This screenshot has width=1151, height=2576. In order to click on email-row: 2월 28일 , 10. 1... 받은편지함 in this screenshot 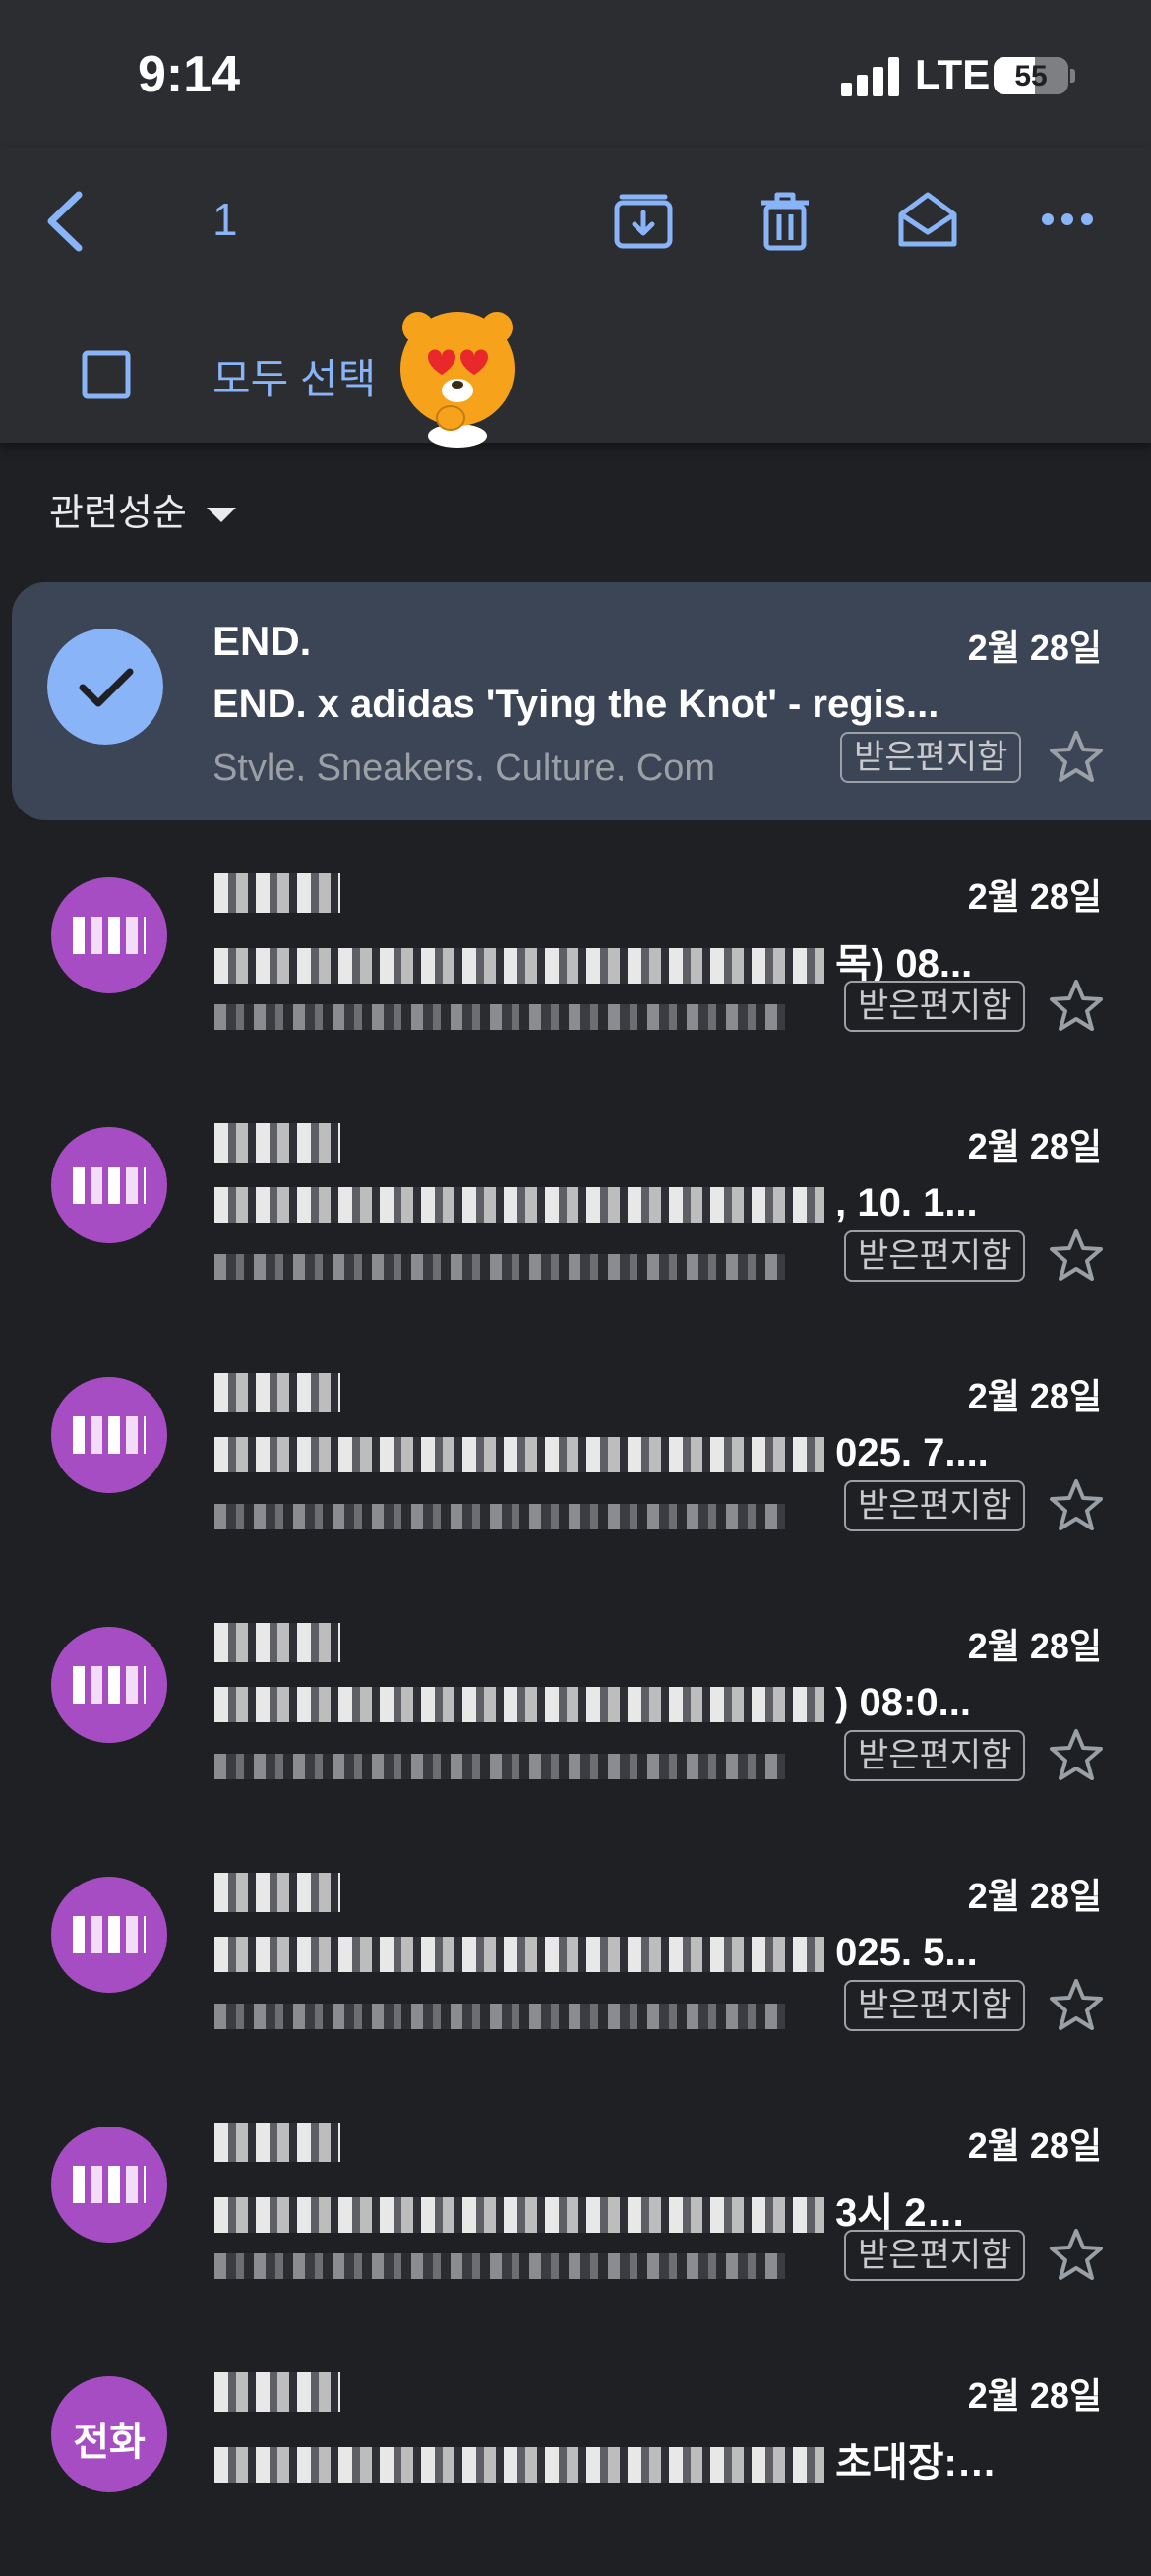, I will do `click(575, 1204)`.